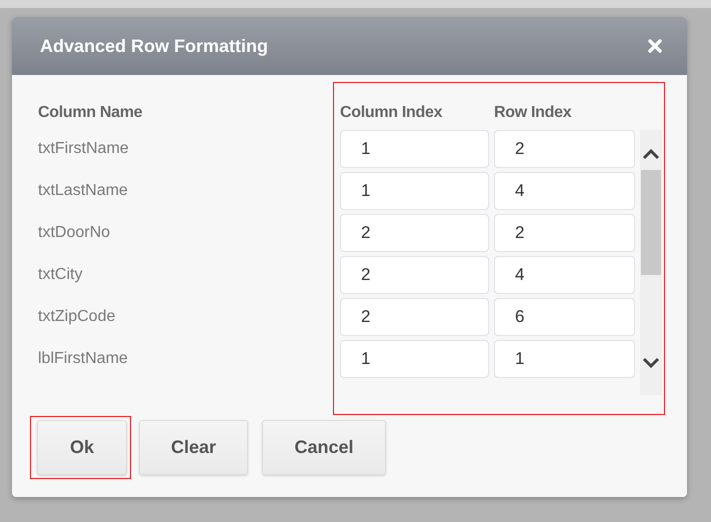  What do you see at coordinates (82, 447) in the screenshot?
I see `dialog-button: Ok` at bounding box center [82, 447].